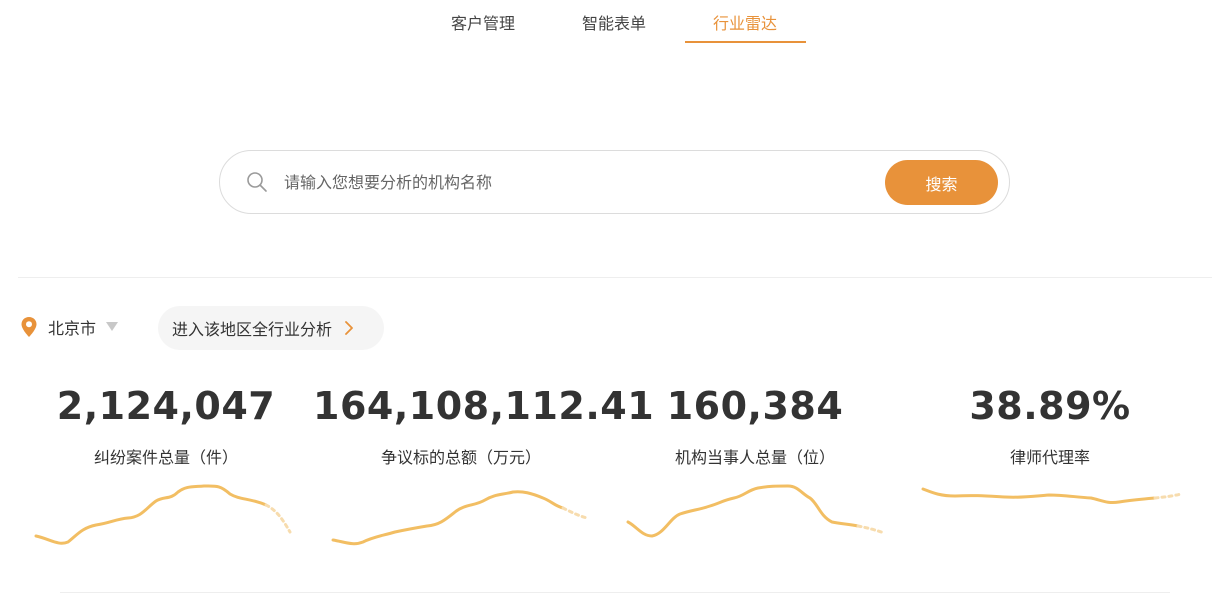  Describe the element at coordinates (257, 182) in the screenshot. I see `search-icon` at that location.